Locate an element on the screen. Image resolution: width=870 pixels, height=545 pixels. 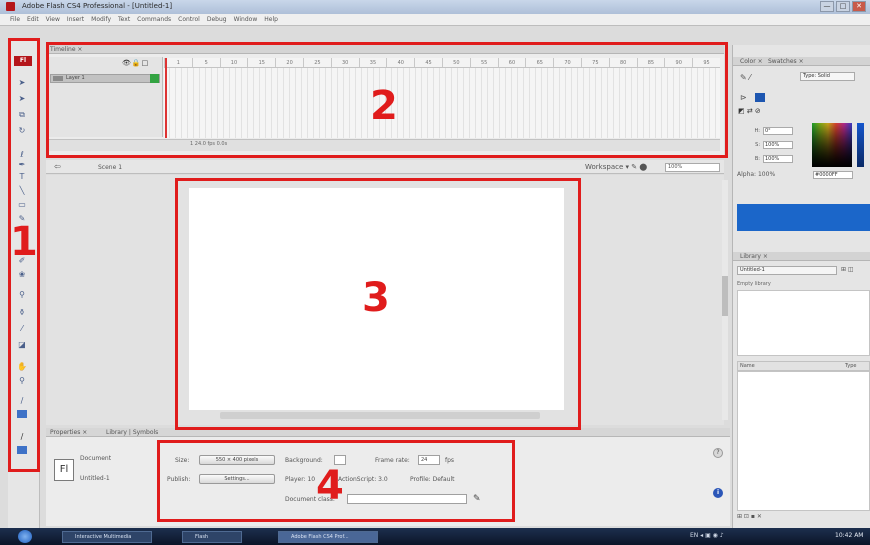
taskbar-item: Interactive Multimedia is located at coordinates (107, 537).